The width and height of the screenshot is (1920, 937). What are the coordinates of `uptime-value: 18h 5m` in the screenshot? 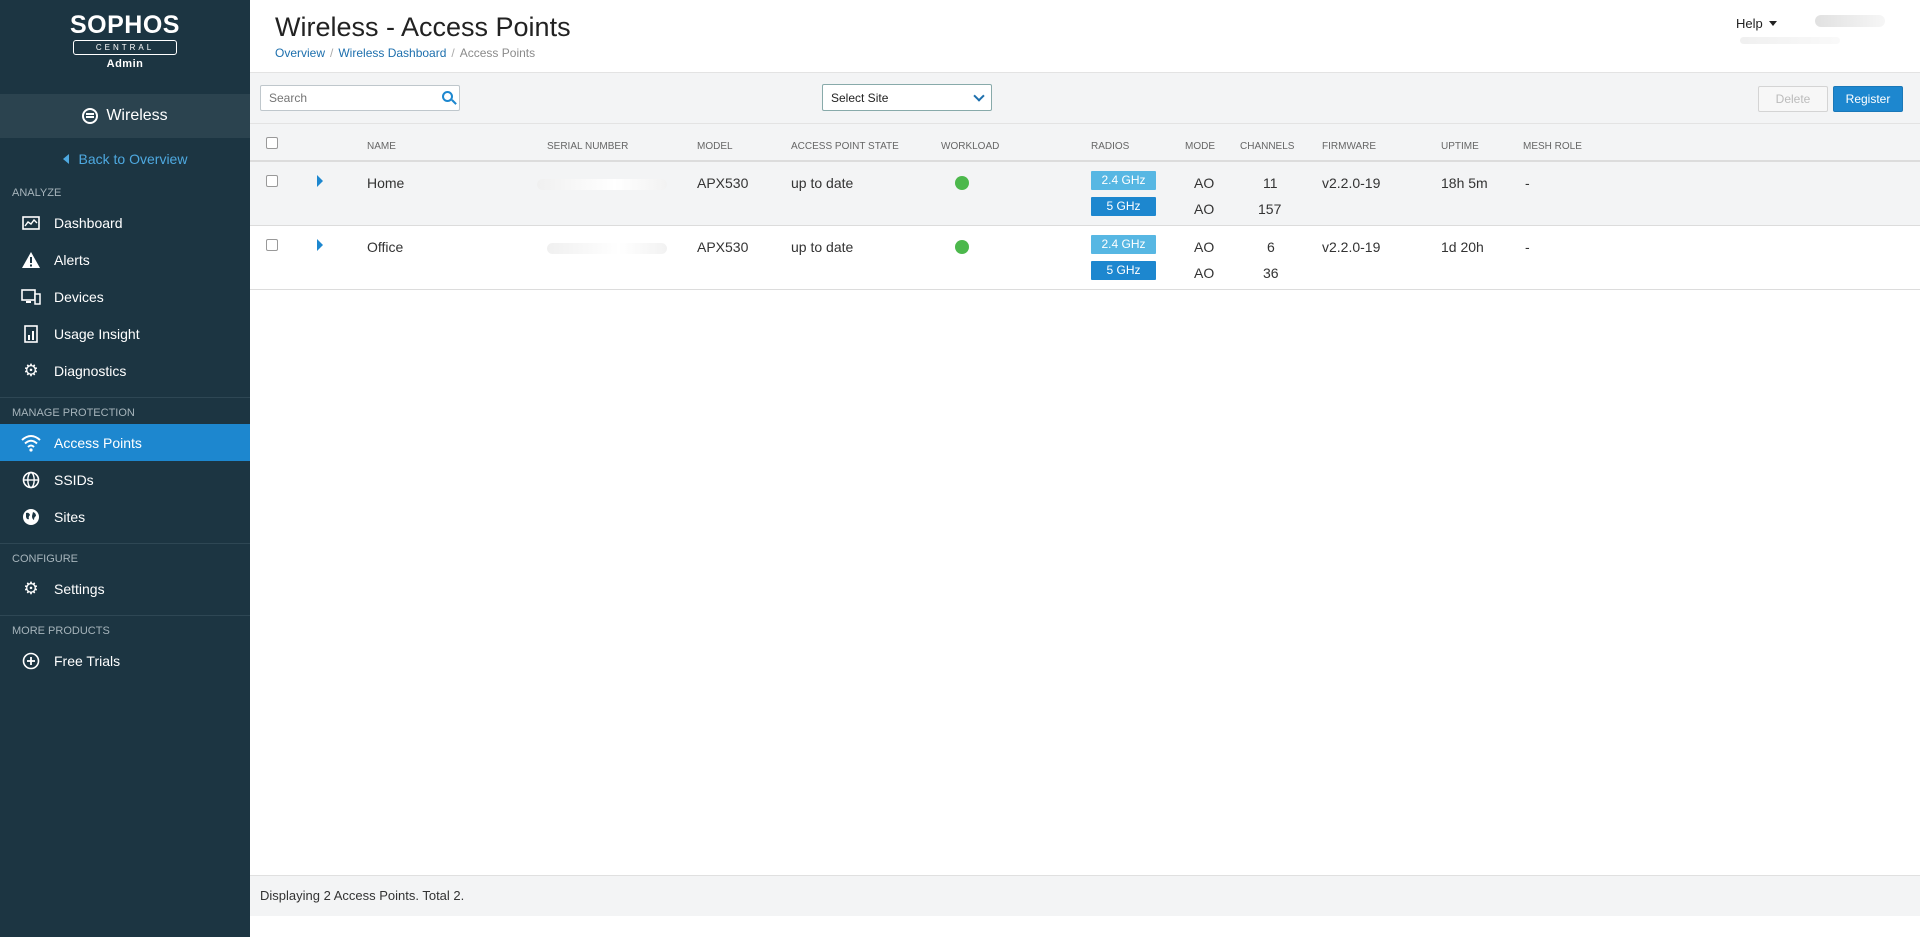 It's located at (1464, 183).